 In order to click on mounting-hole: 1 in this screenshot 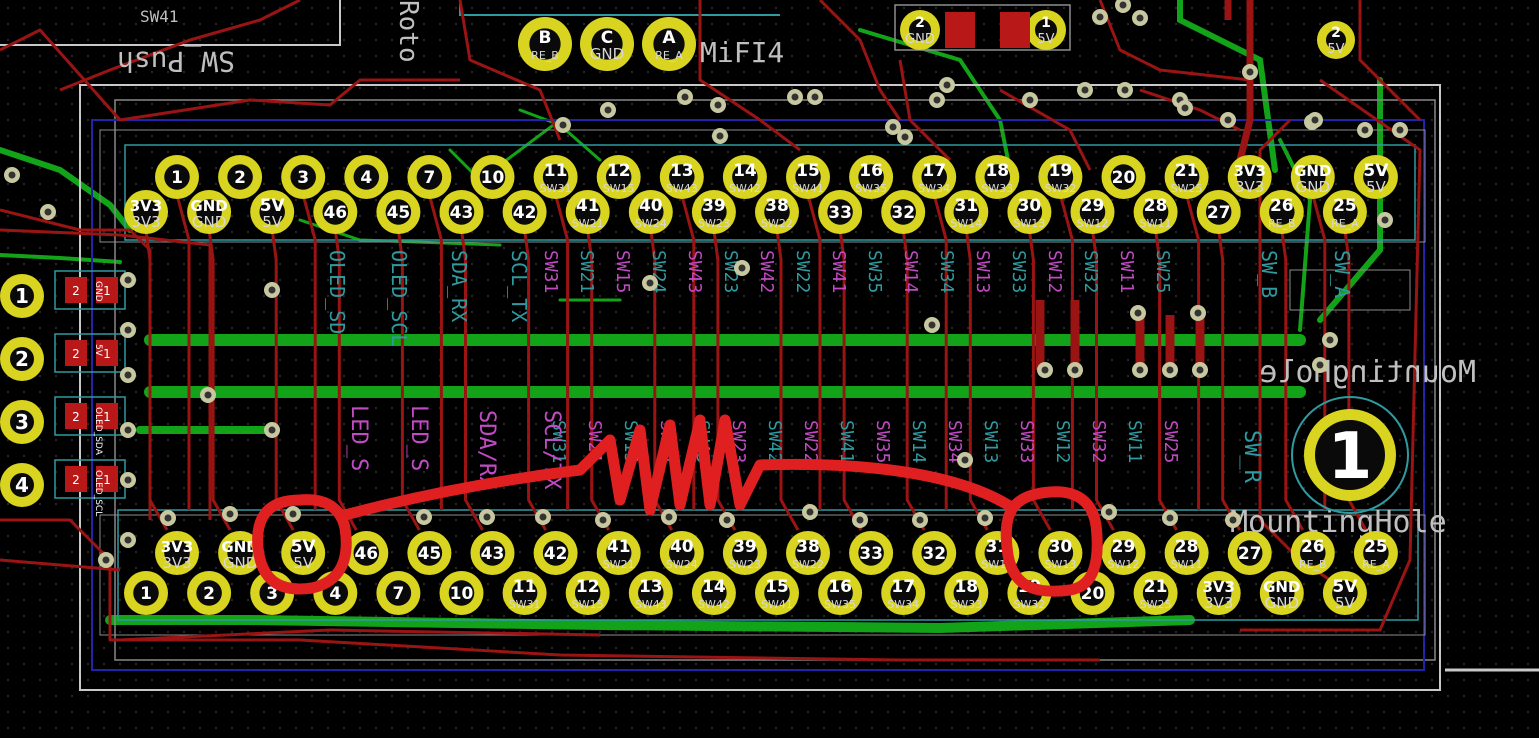, I will do `click(1350, 455)`.